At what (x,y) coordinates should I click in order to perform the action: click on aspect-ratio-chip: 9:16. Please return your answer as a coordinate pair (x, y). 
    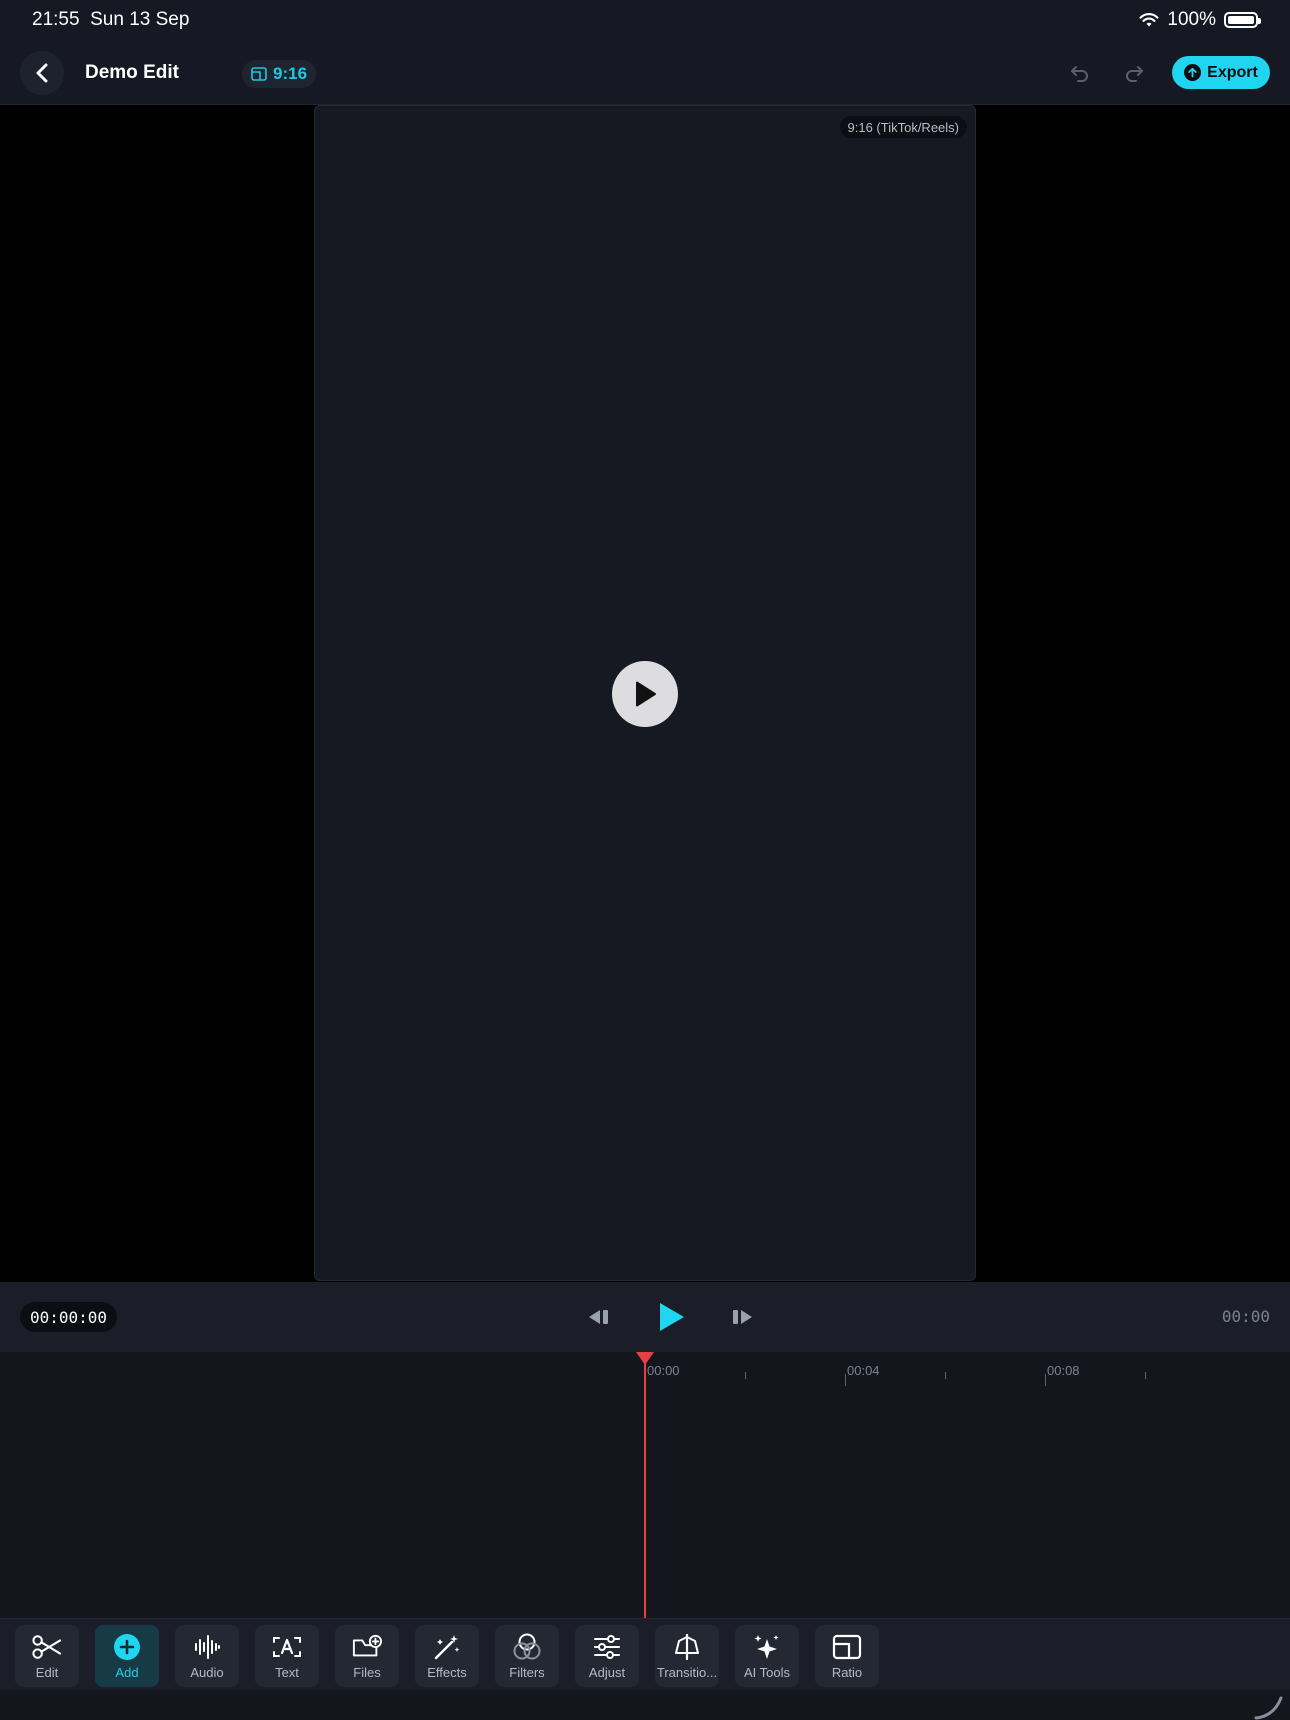
    Looking at the image, I should click on (279, 74).